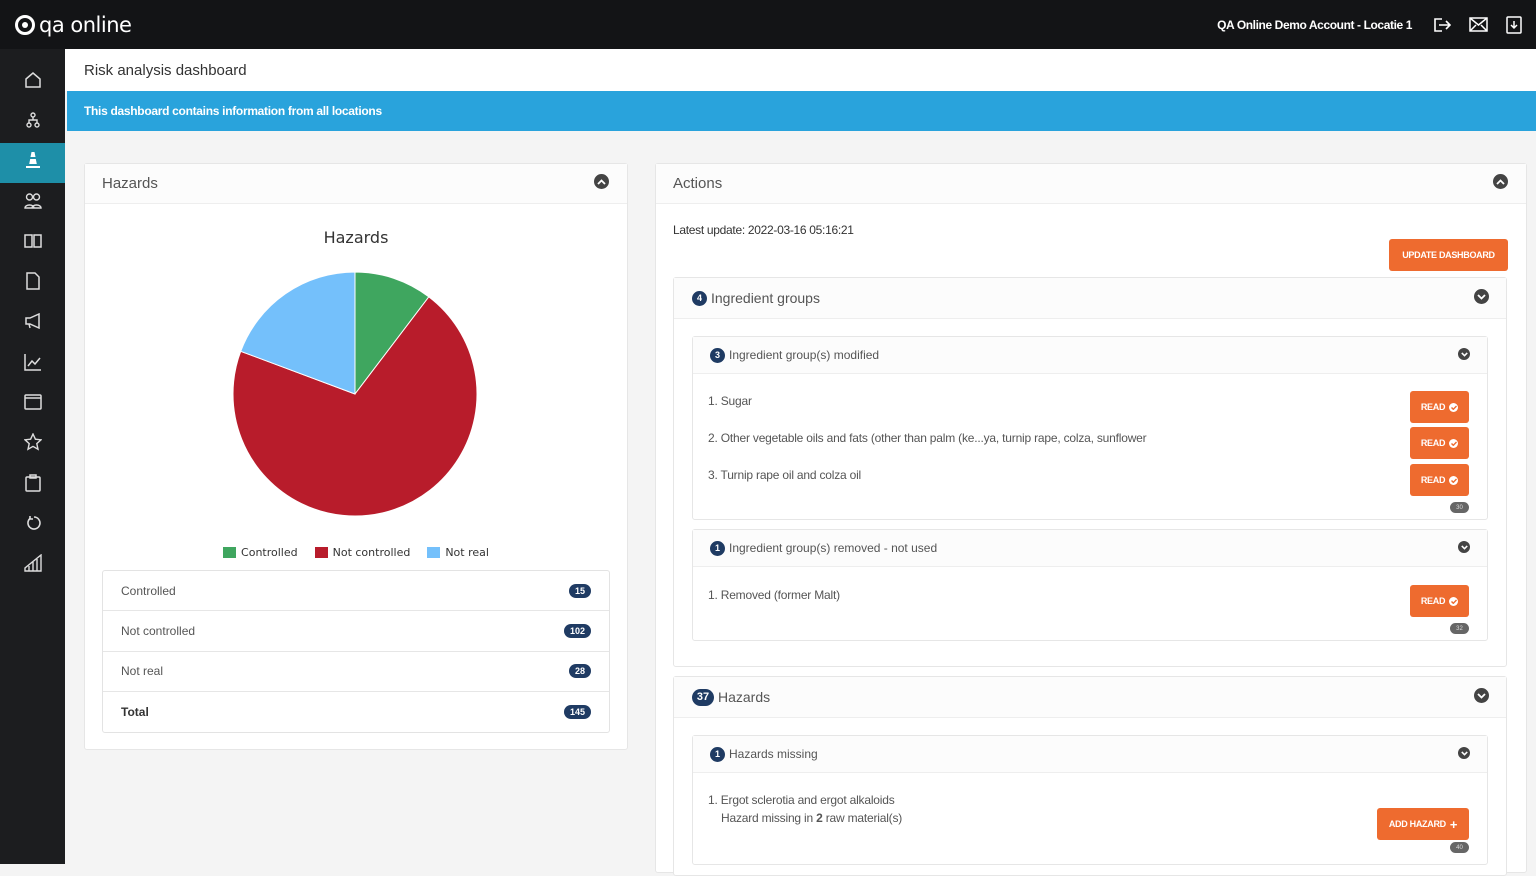  Describe the element at coordinates (811, 818) in the screenshot. I see `hazard-missing-detail: Hazard missing in 2 raw material(s)` at that location.